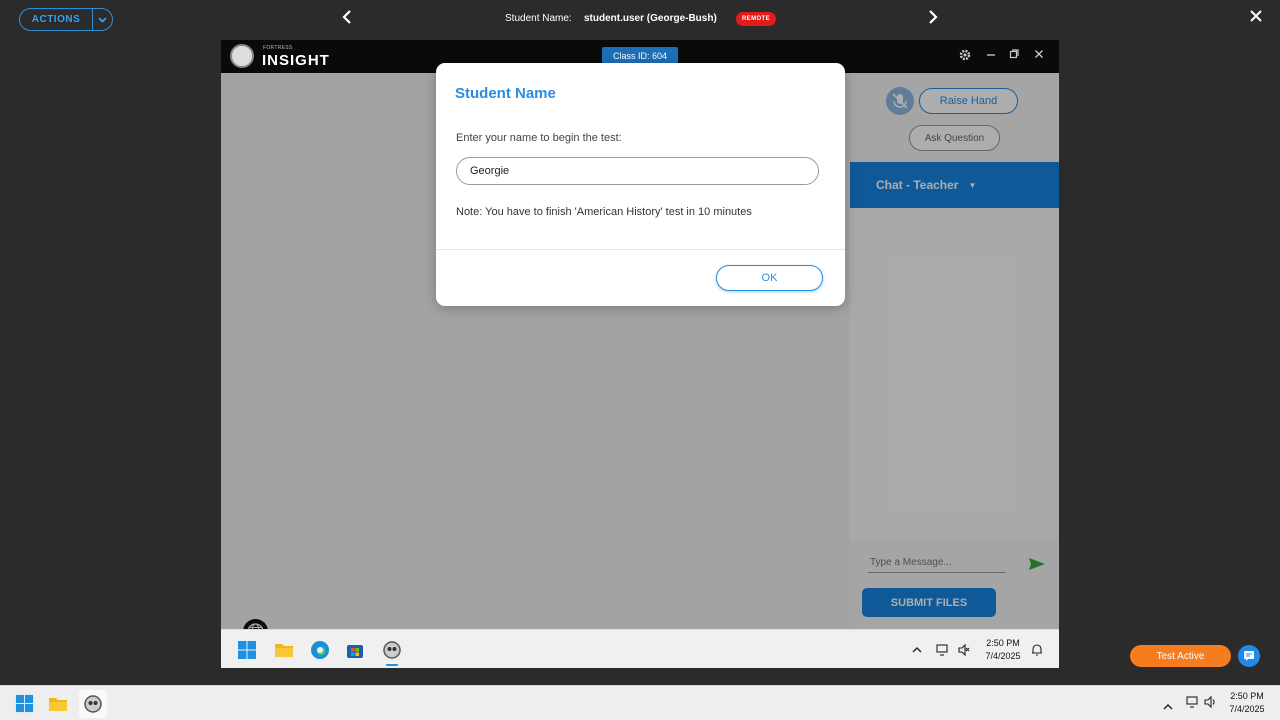  Describe the element at coordinates (505, 93) in the screenshot. I see `dialog-title: Student Name` at that location.